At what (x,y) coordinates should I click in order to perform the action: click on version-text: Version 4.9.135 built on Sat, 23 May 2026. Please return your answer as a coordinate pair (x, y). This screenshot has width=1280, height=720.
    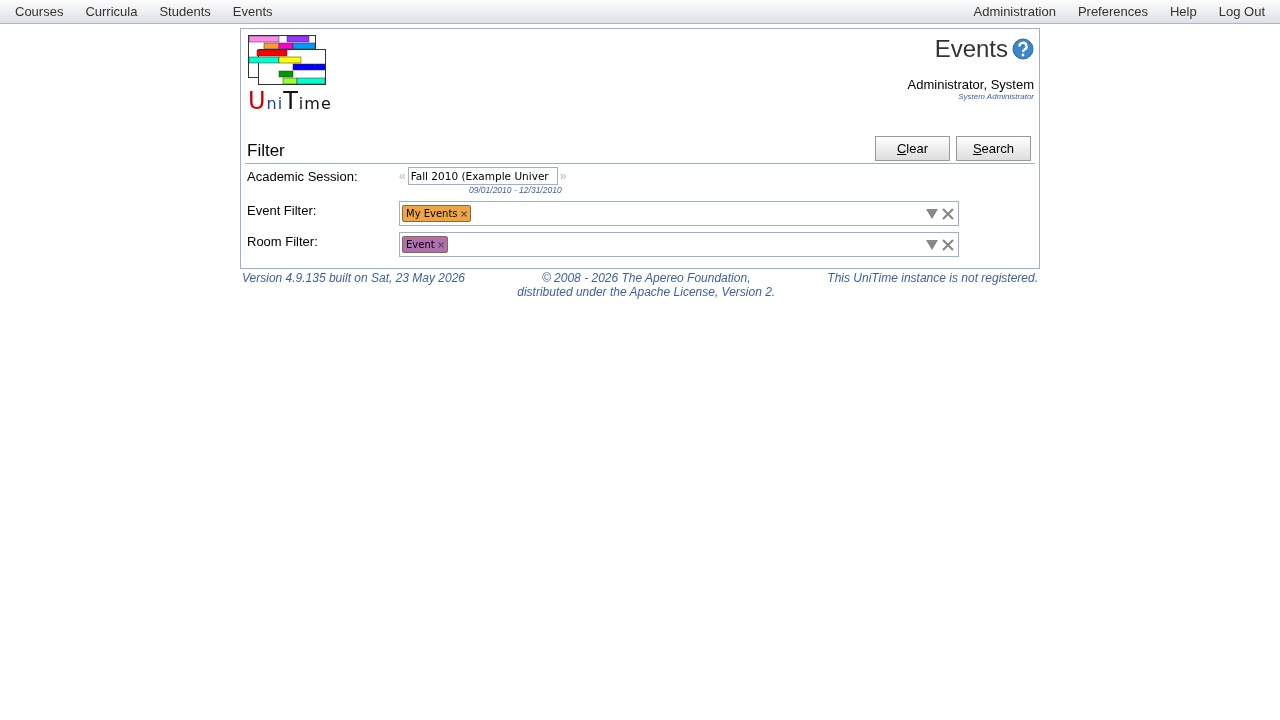
    Looking at the image, I should click on (354, 279).